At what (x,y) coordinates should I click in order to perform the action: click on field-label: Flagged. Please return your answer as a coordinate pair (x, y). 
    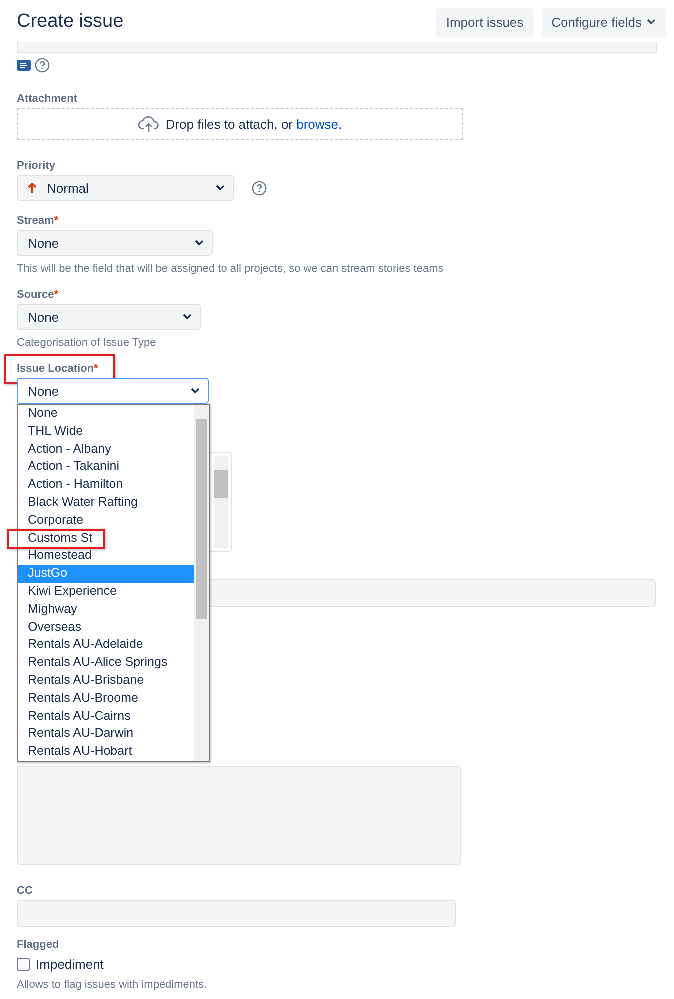
    Looking at the image, I should click on (38, 945).